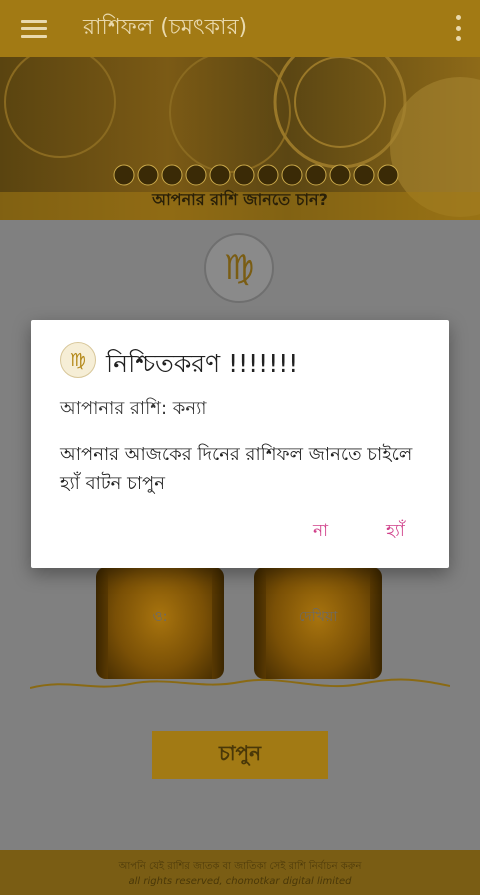 Image resolution: width=480 pixels, height=895 pixels. Describe the element at coordinates (395, 532) in the screenshot. I see `yes-button: হ্যাঁ` at that location.